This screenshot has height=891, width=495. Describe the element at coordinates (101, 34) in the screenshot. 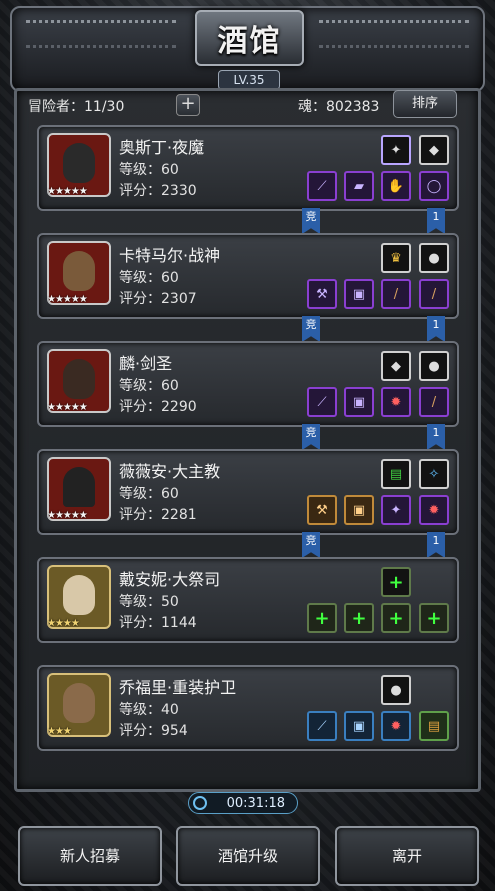

I see `chain-decoration-left` at that location.